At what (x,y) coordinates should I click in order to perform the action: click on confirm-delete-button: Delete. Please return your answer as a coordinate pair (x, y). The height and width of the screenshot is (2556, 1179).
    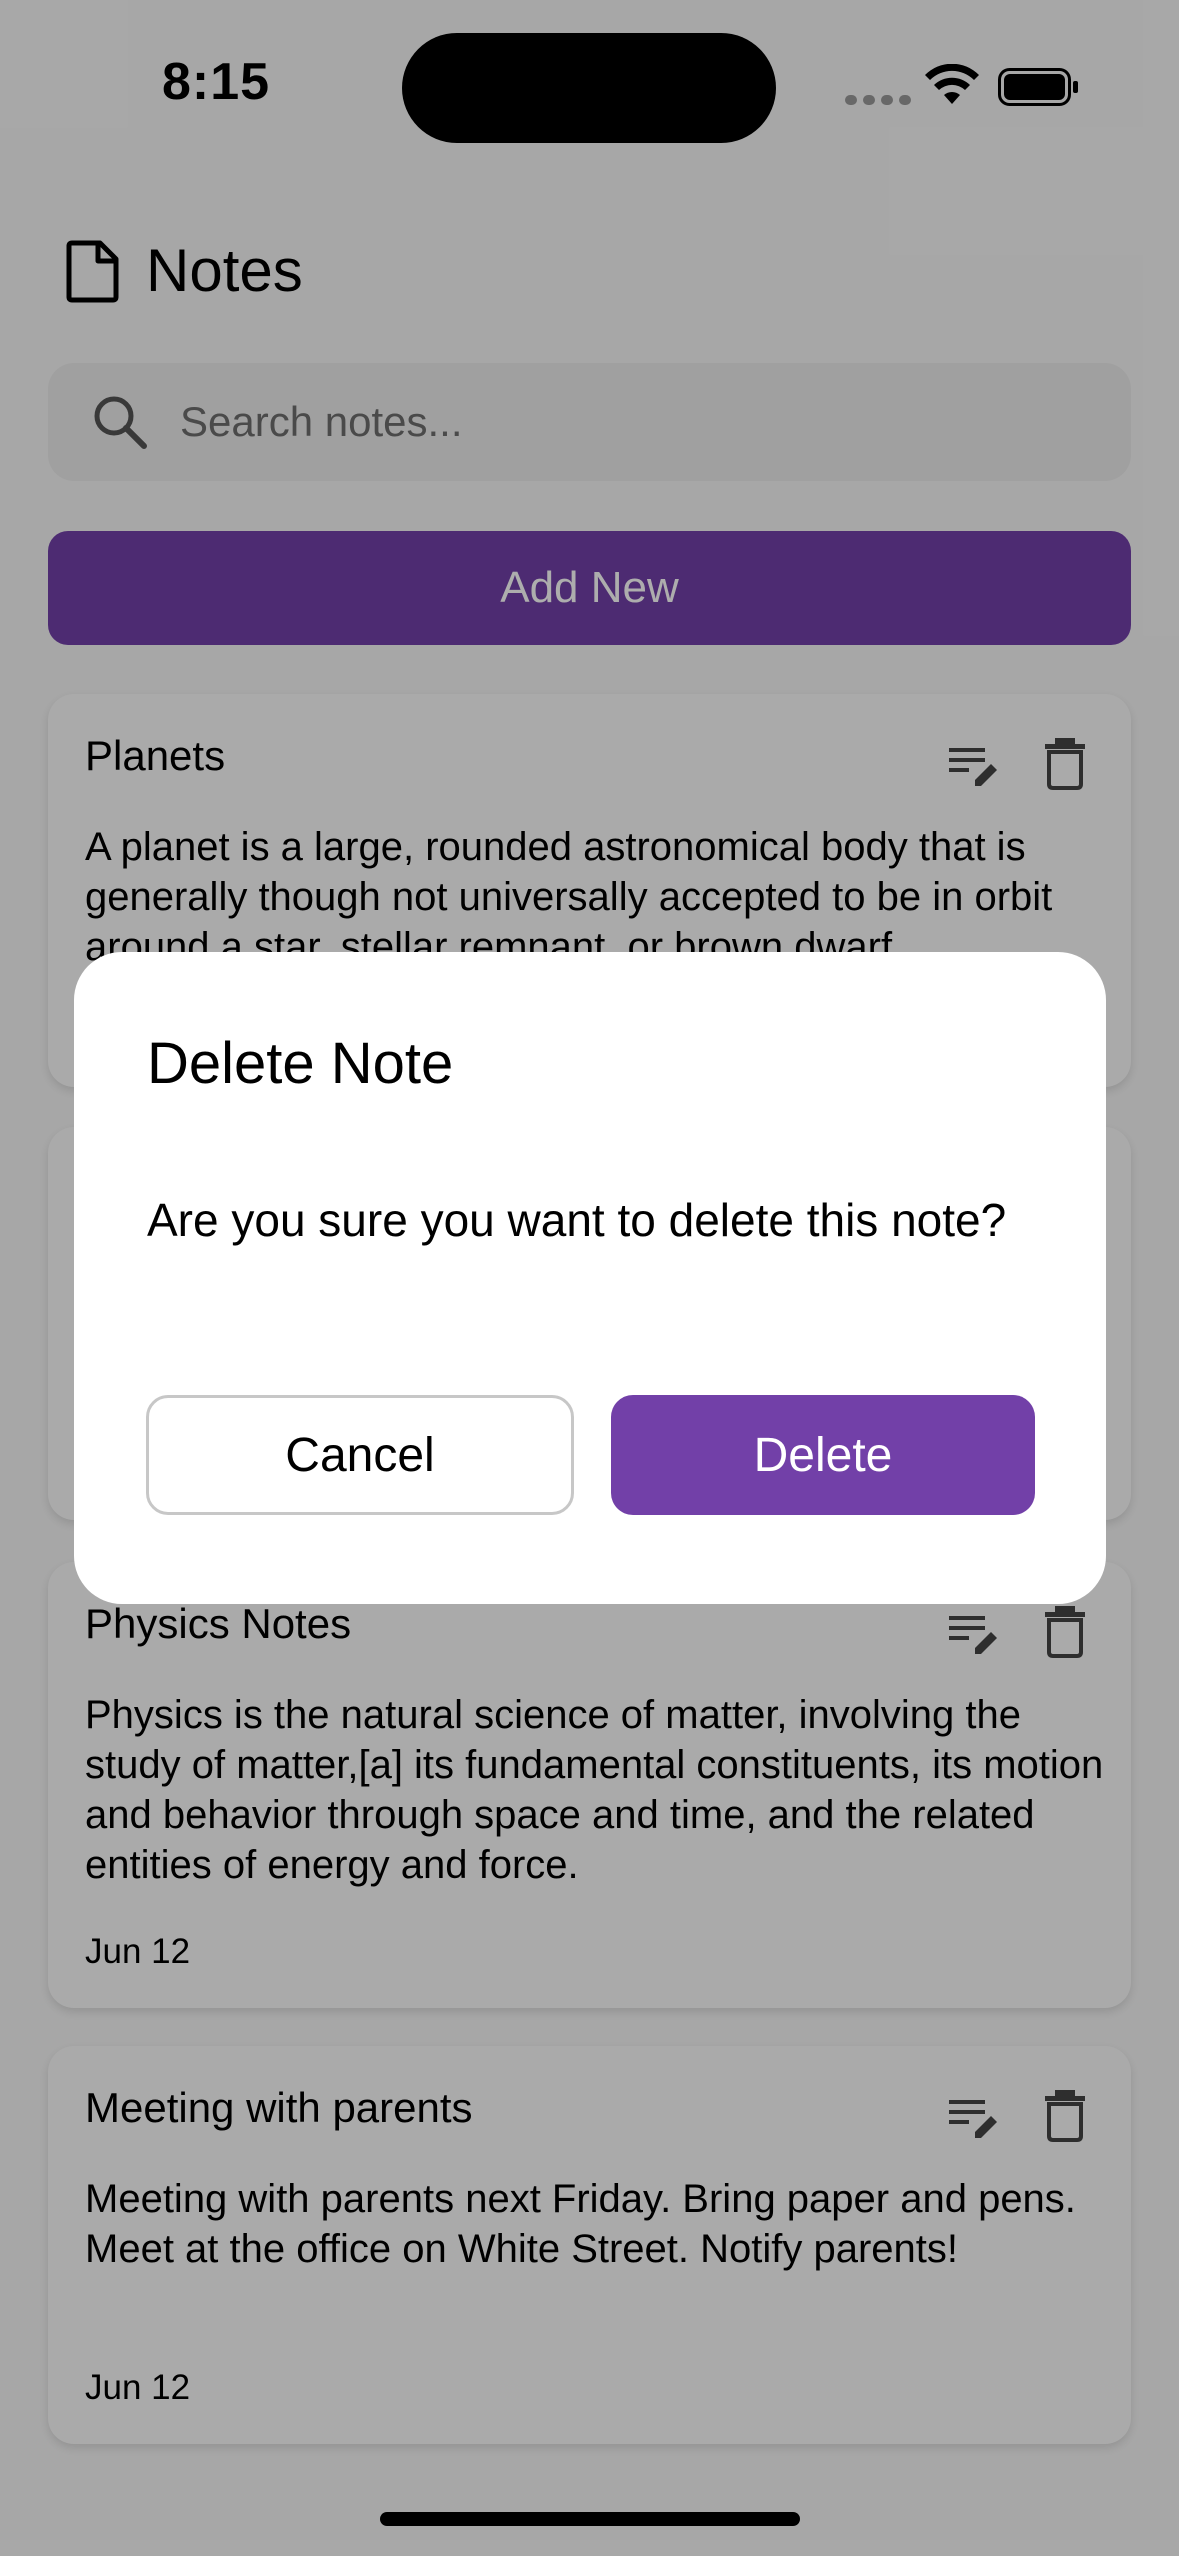
    Looking at the image, I should click on (823, 1455).